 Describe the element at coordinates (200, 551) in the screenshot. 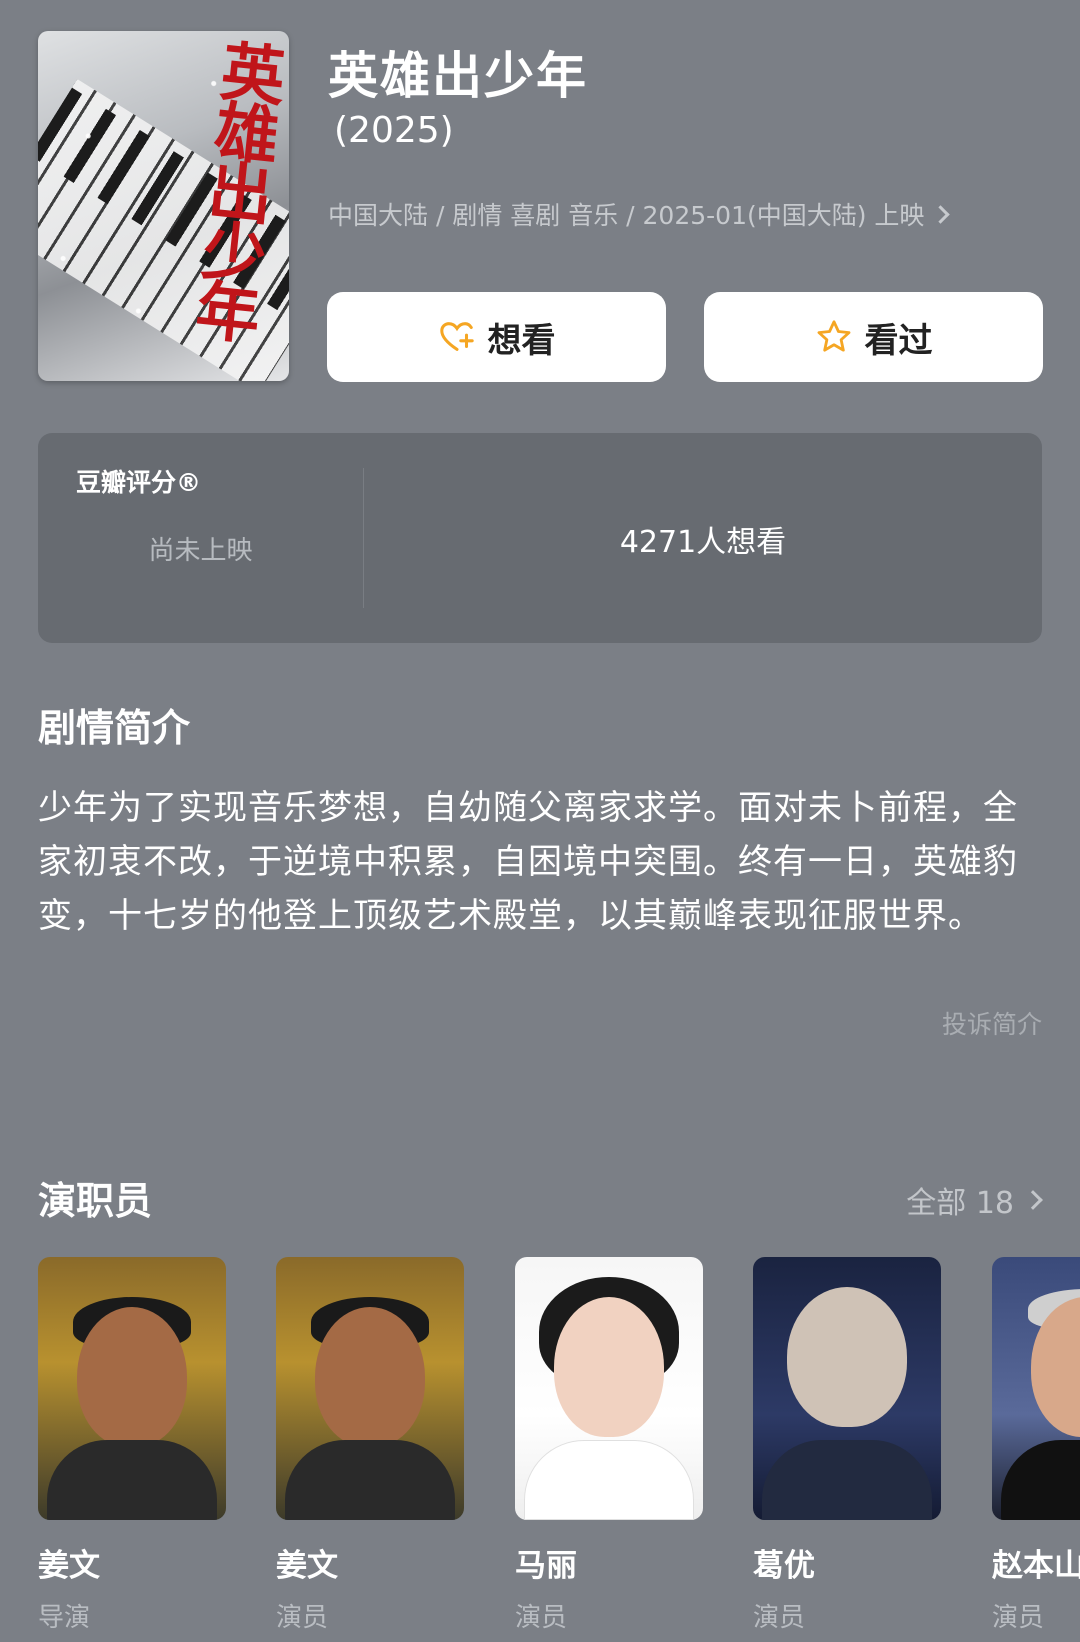

I see `rating-status: 尚未上映` at that location.